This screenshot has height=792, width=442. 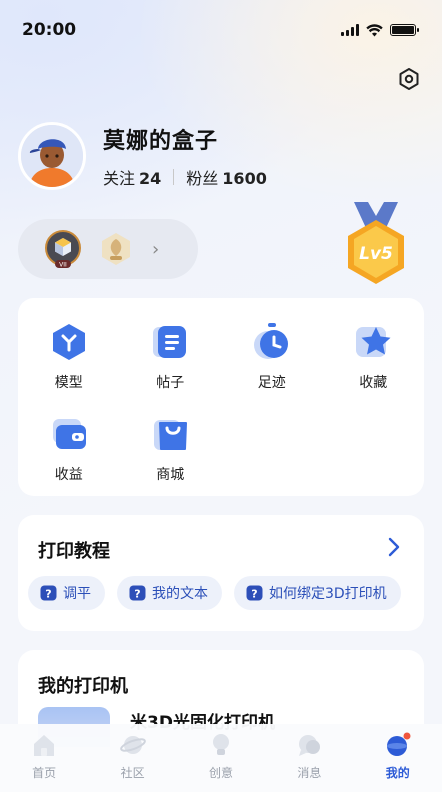 What do you see at coordinates (220, 773) in the screenshot?
I see `tab-label-creative: 创意` at bounding box center [220, 773].